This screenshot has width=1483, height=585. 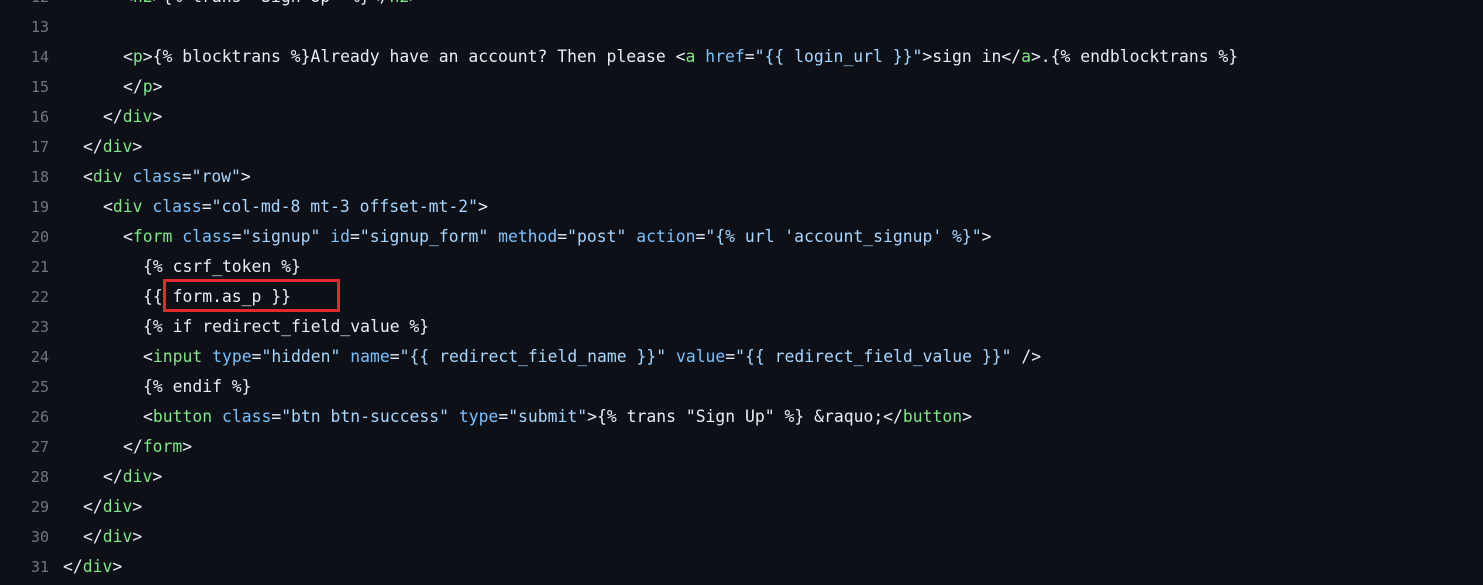 I want to click on code-line: 18 <div class="row">, so click(x=741, y=177).